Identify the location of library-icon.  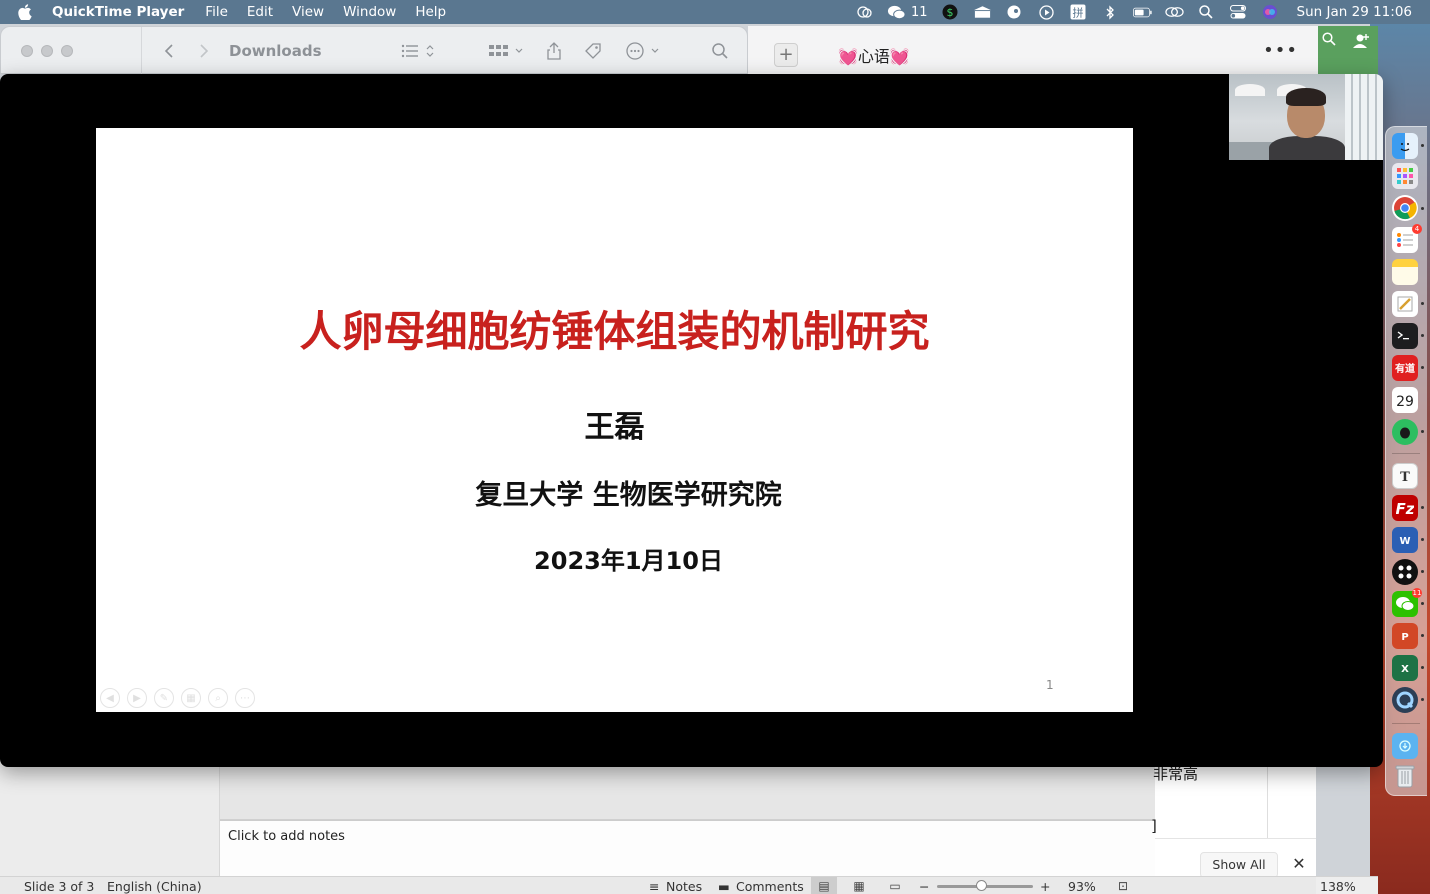
(982, 12).